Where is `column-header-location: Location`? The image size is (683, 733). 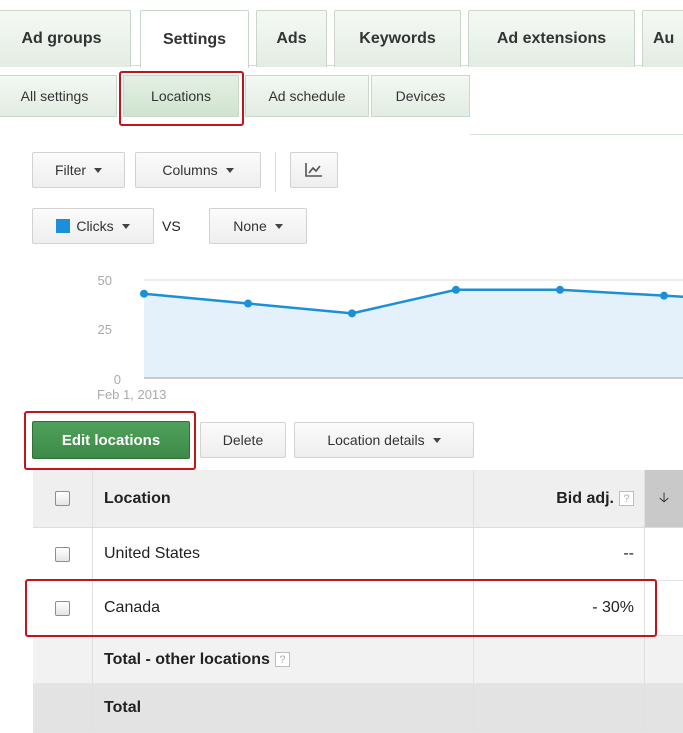 column-header-location: Location is located at coordinates (283, 498).